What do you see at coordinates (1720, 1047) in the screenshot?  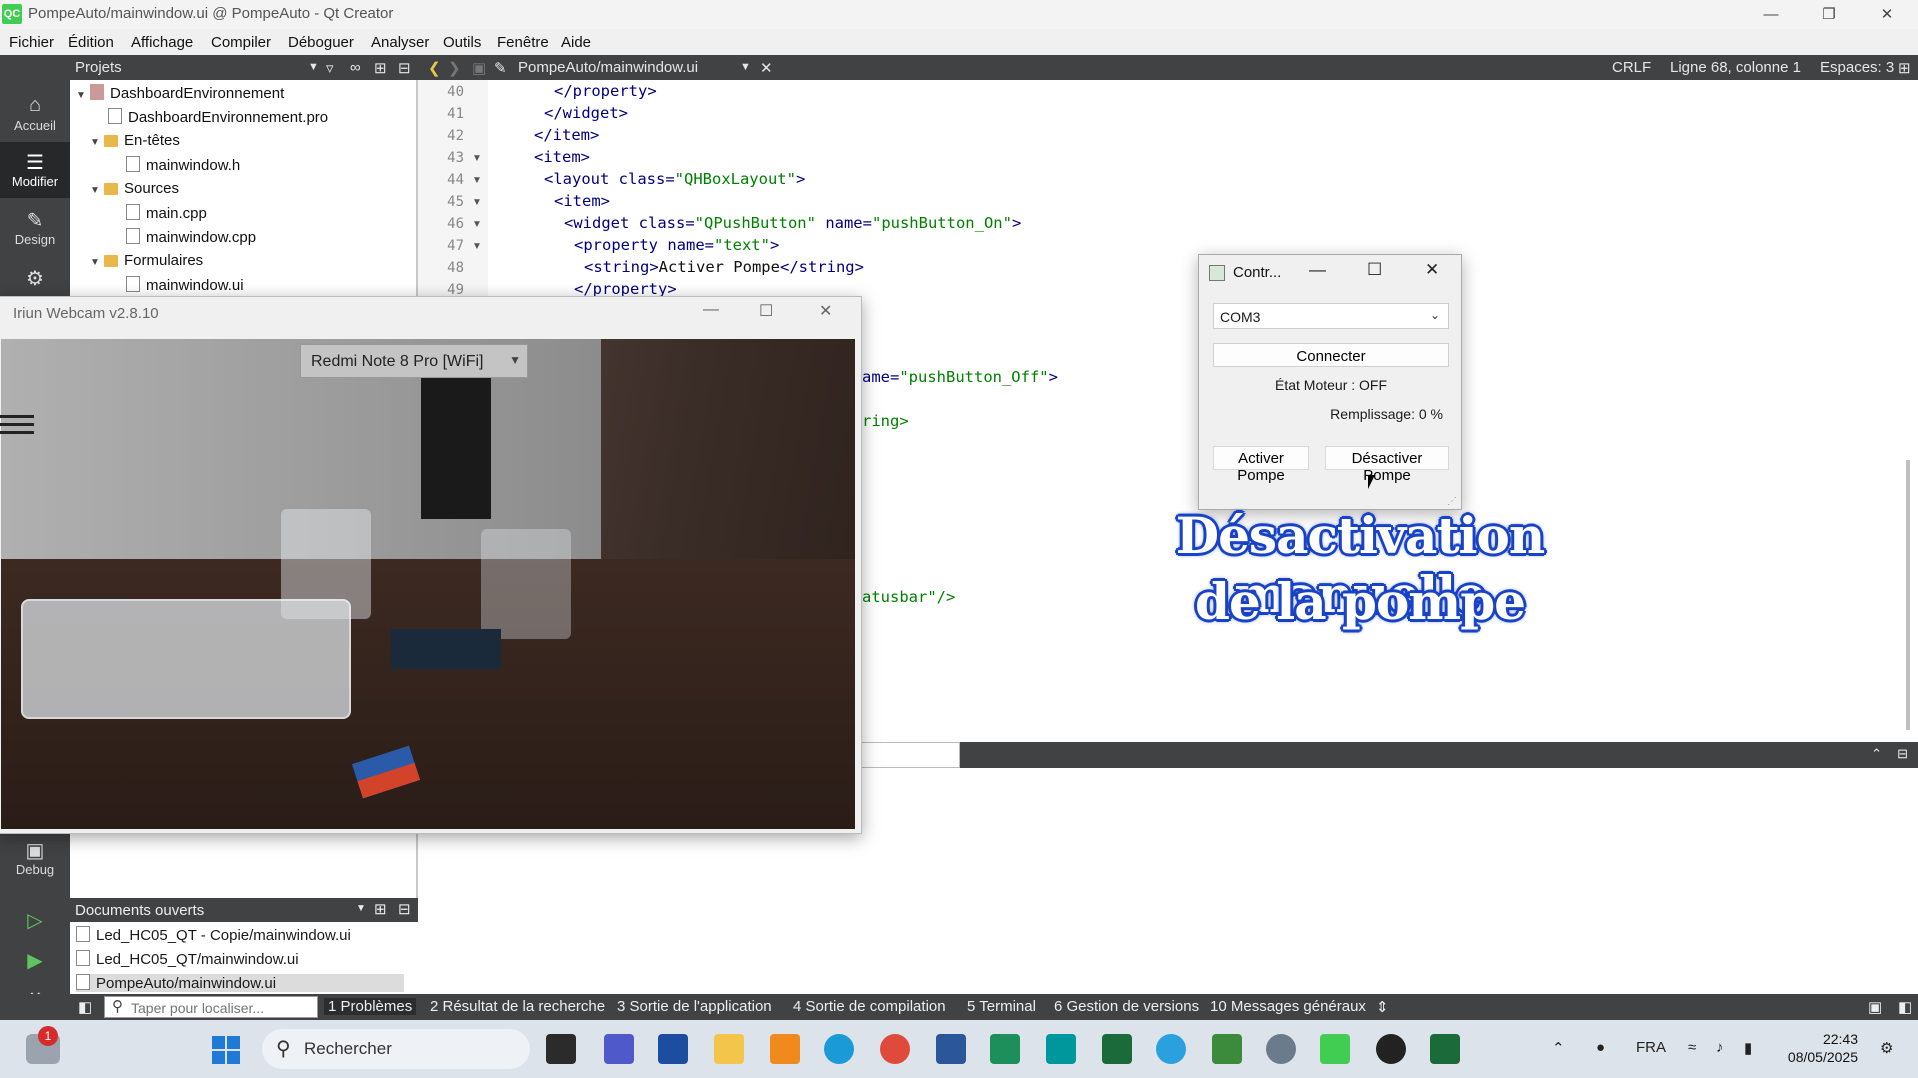 I see `volume-icon: ♪` at bounding box center [1720, 1047].